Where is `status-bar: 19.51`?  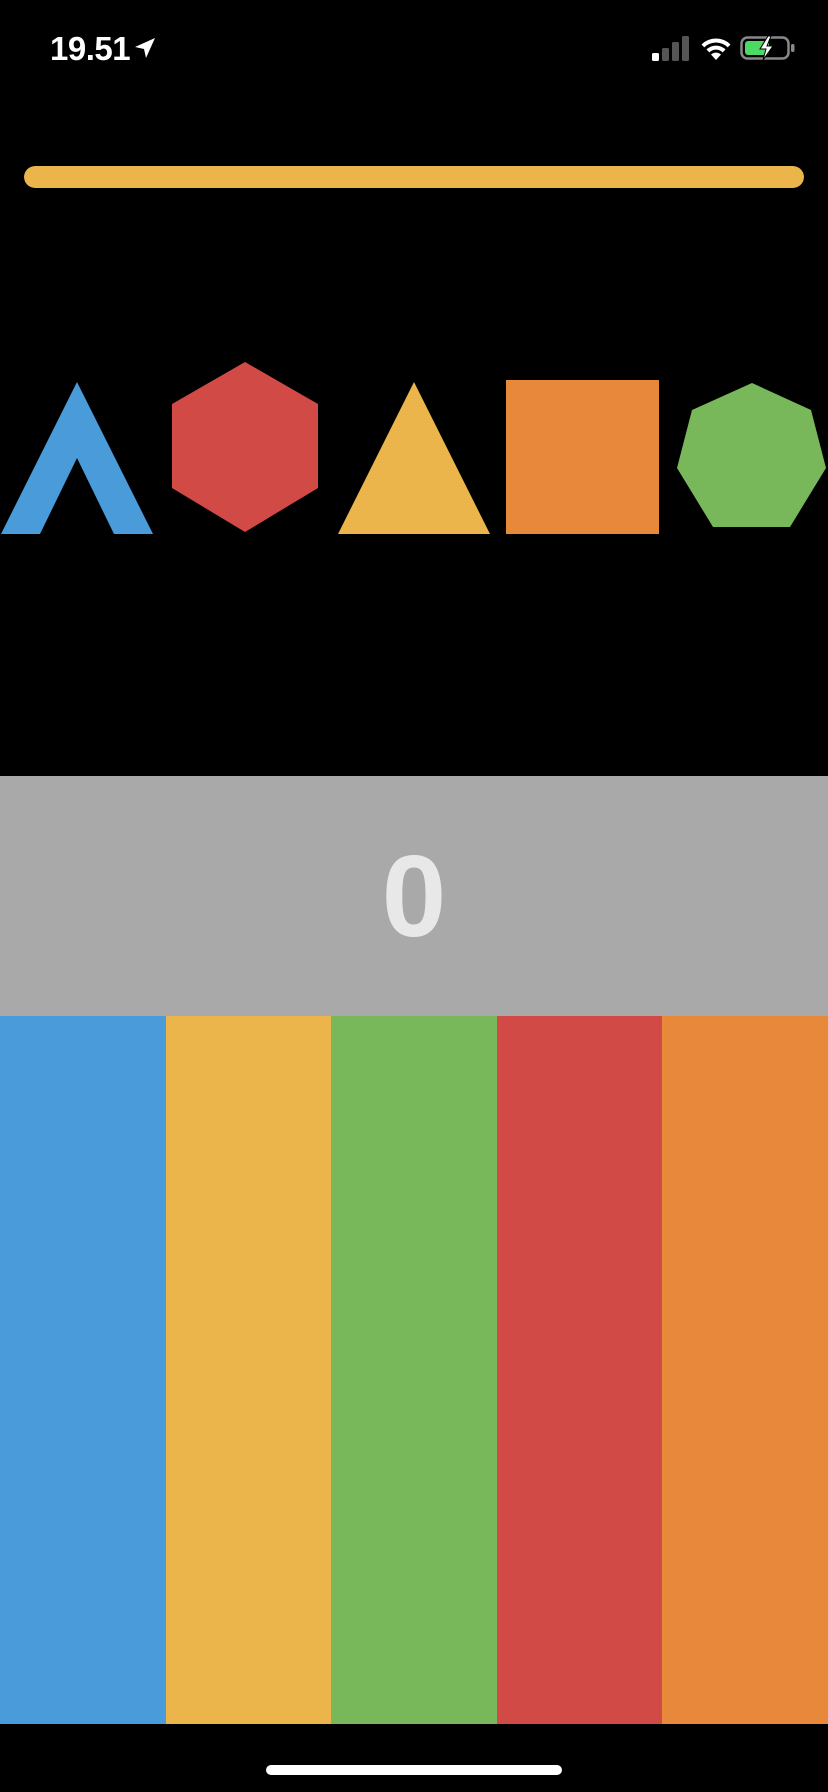
status-bar: 19.51 is located at coordinates (414, 50).